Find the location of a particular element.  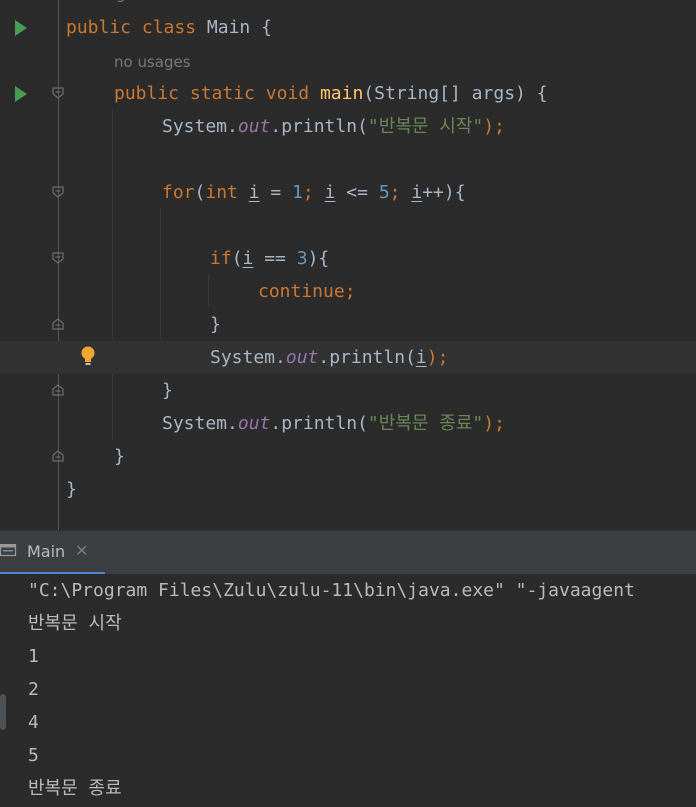

console-line: 2 is located at coordinates (33, 689).